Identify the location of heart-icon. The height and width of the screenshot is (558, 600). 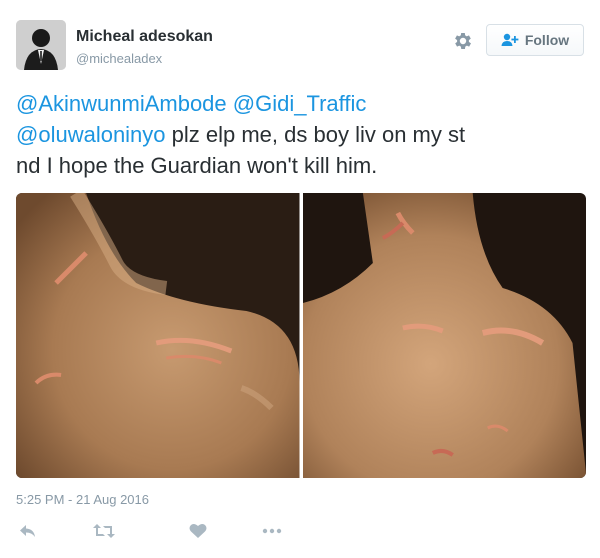
(198, 531).